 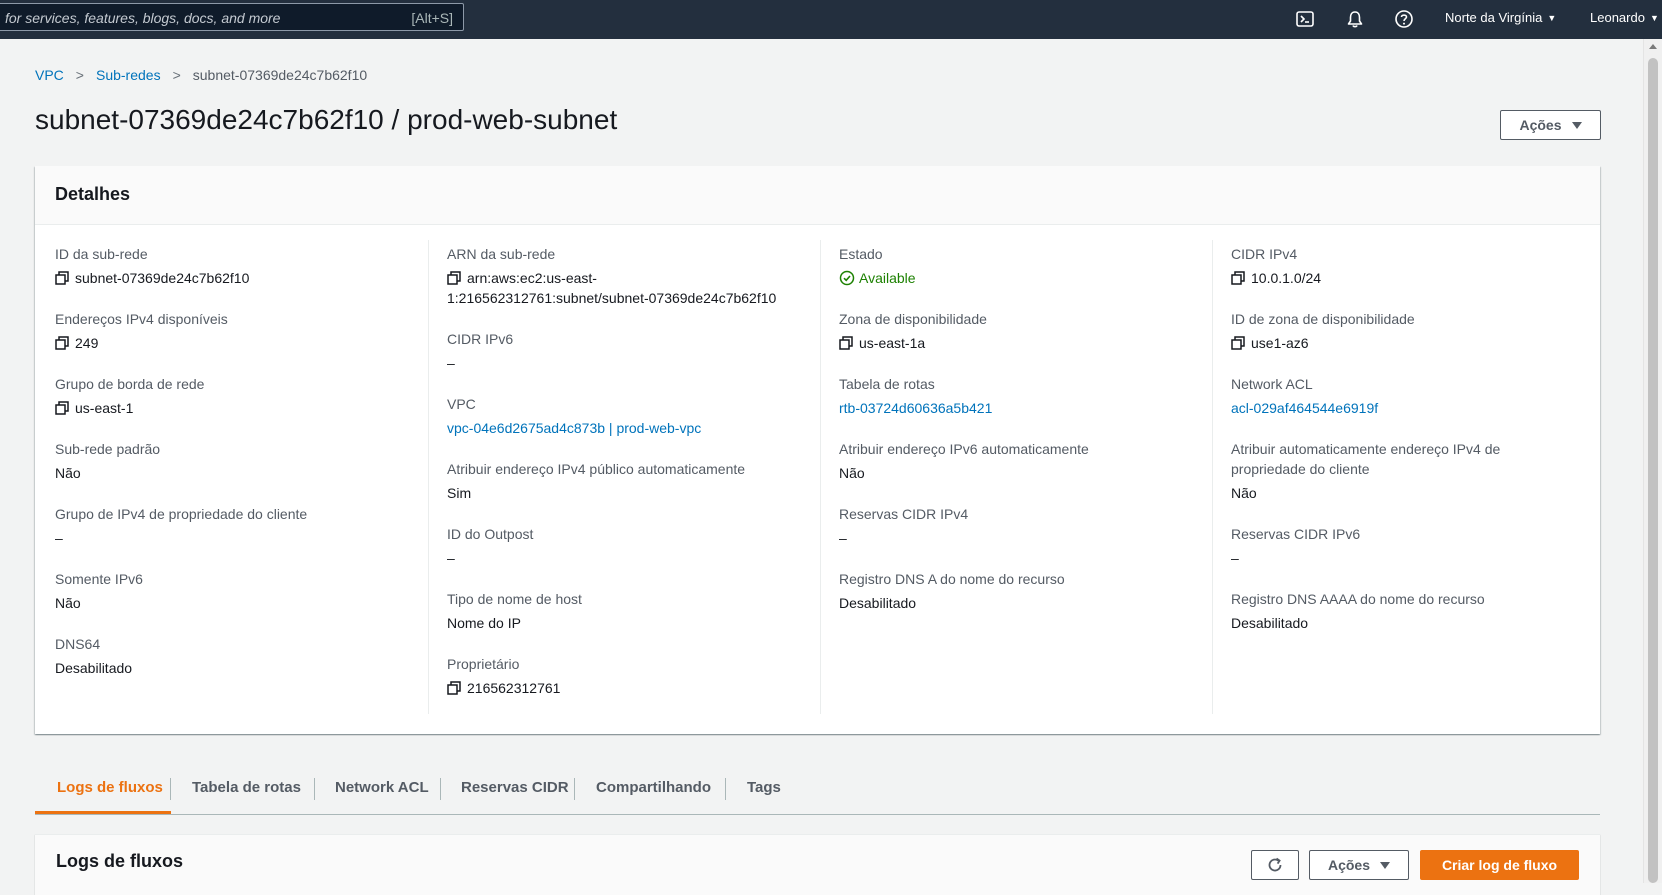 What do you see at coordinates (246, 788) in the screenshot?
I see `tab-route-table: Tabela de rotas` at bounding box center [246, 788].